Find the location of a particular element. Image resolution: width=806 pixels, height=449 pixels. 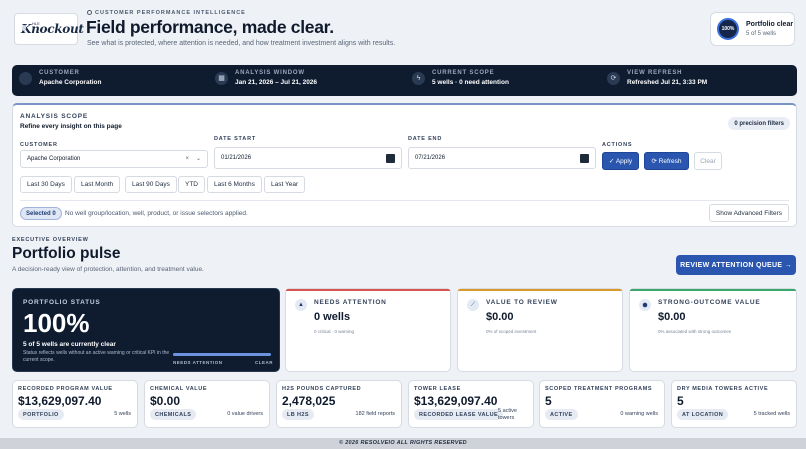

bolt-icon: ϟ is located at coordinates (418, 78).